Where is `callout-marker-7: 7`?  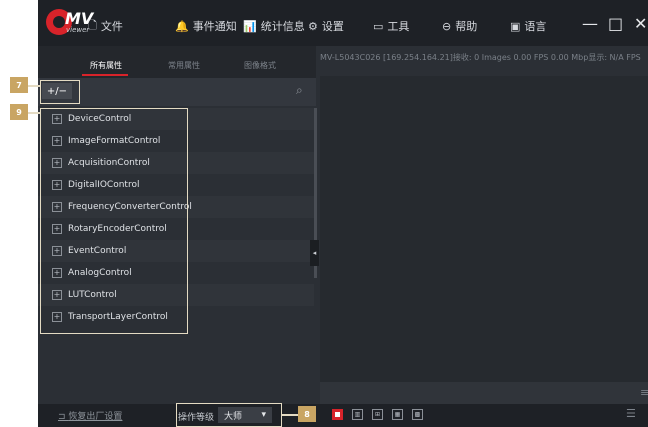 callout-marker-7: 7 is located at coordinates (19, 85).